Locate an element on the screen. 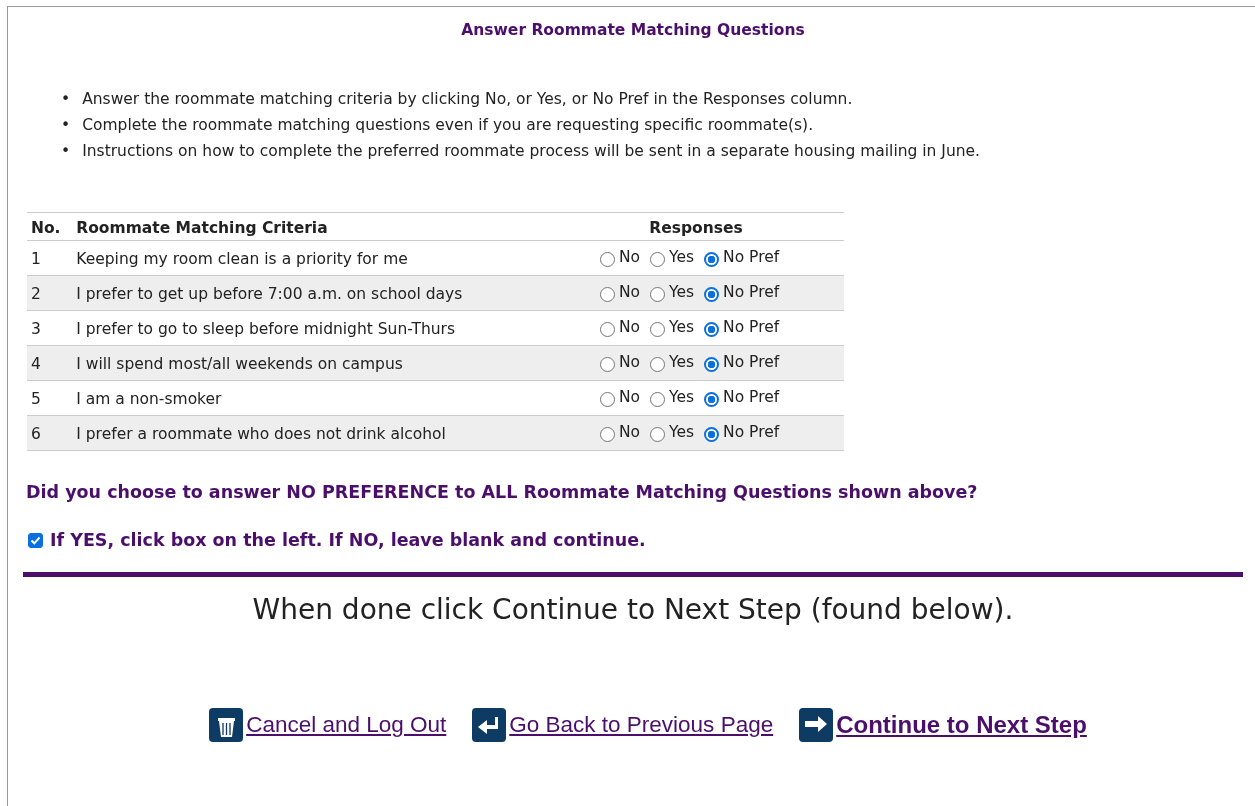  link-text: Cancel and Log Out is located at coordinates (346, 725).